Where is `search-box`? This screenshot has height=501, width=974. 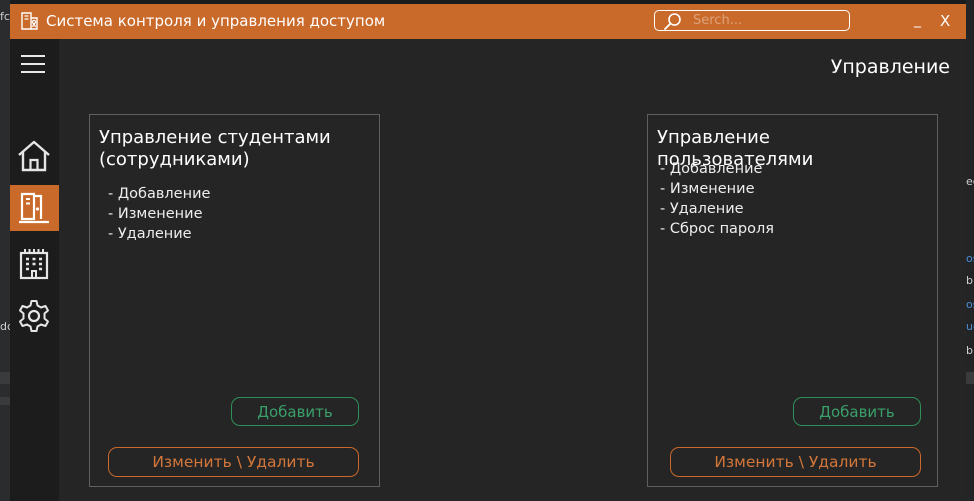
search-box is located at coordinates (752, 20).